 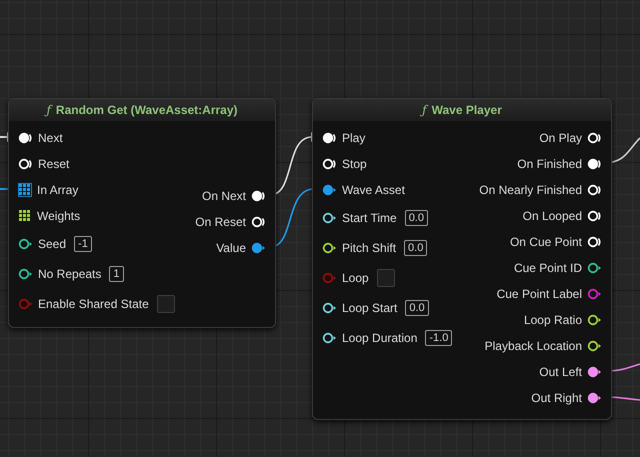 I want to click on value-field: -1, so click(x=83, y=244).